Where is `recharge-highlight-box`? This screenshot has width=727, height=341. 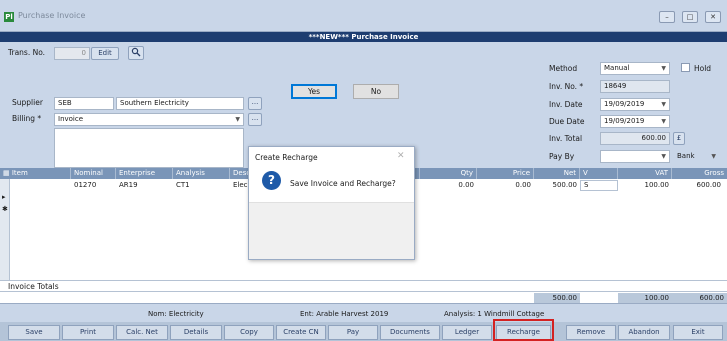 recharge-highlight-box is located at coordinates (523, 330).